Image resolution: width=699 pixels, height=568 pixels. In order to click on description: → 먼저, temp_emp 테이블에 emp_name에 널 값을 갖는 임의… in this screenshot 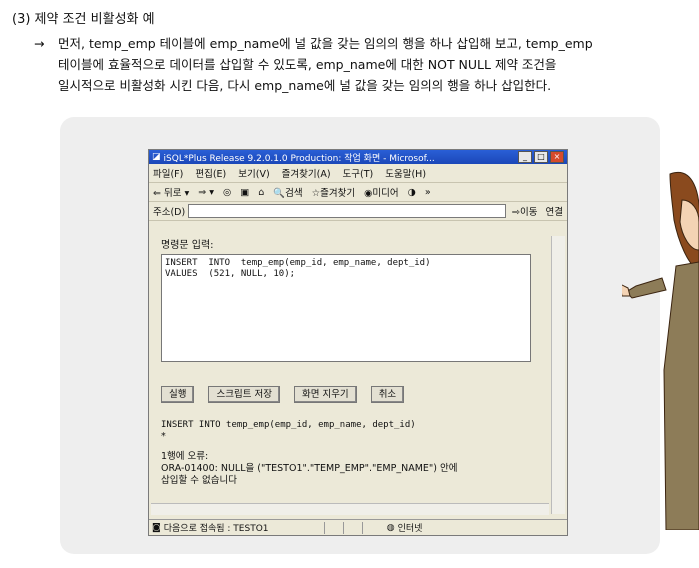, I will do `click(365, 64)`.